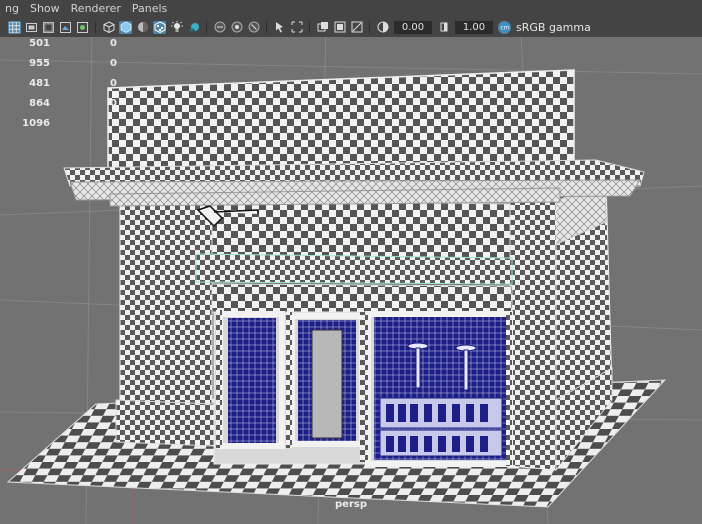 Image resolution: width=702 pixels, height=524 pixels. Describe the element at coordinates (159, 27) in the screenshot. I see `textured-icon` at that location.